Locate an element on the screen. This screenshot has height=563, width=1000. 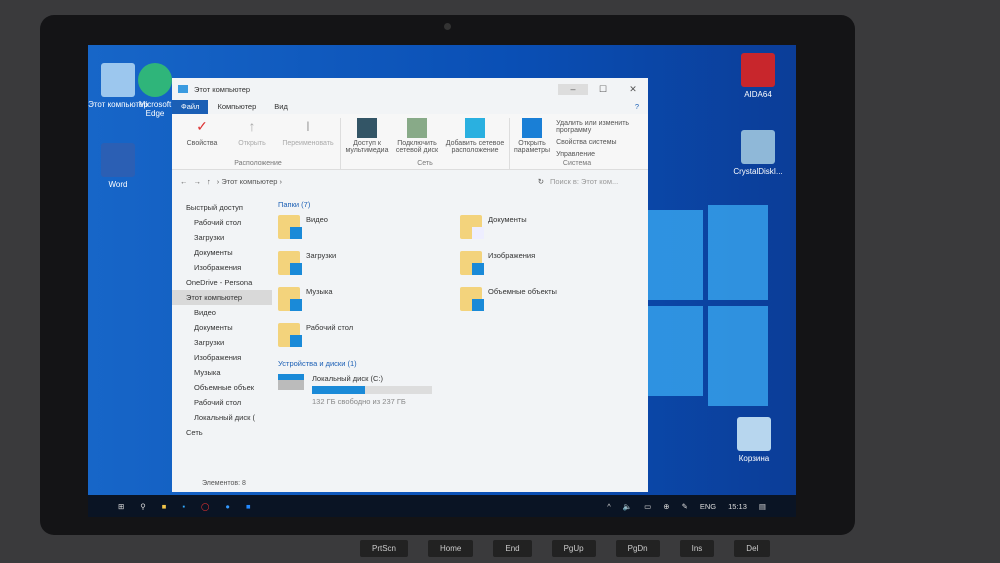
nav-pc-downloads: Загрузки is located at coordinates (222, 342).